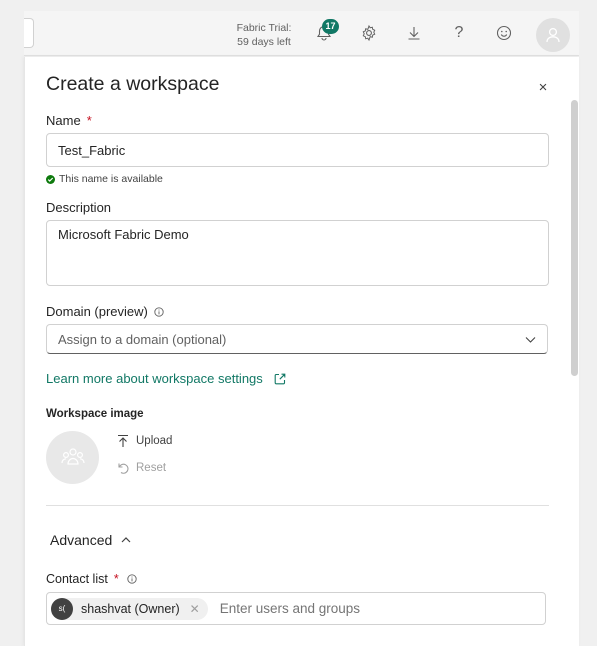  Describe the element at coordinates (264, 42) in the screenshot. I see `trial-line-2: 59 days left` at that location.